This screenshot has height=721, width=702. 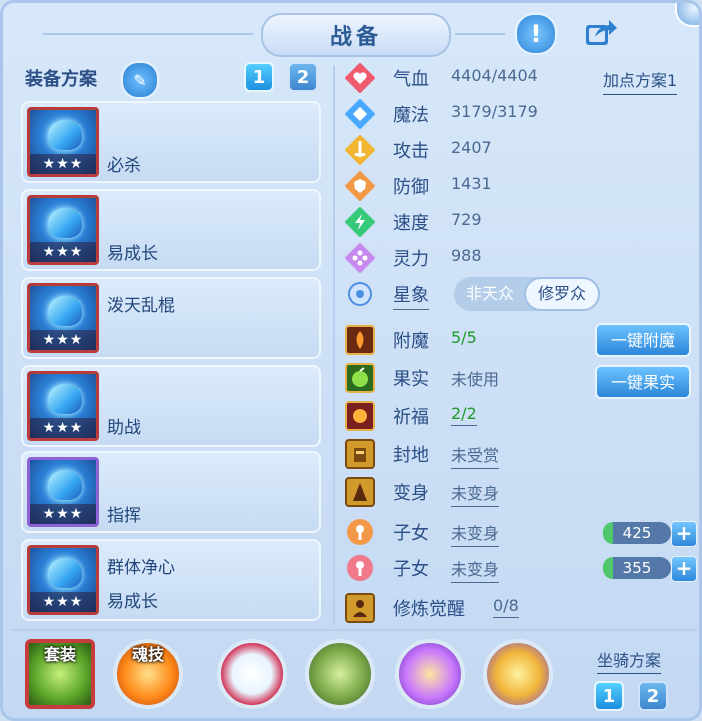 I want to click on bless-row: 祈福 2/2, so click(x=465, y=416).